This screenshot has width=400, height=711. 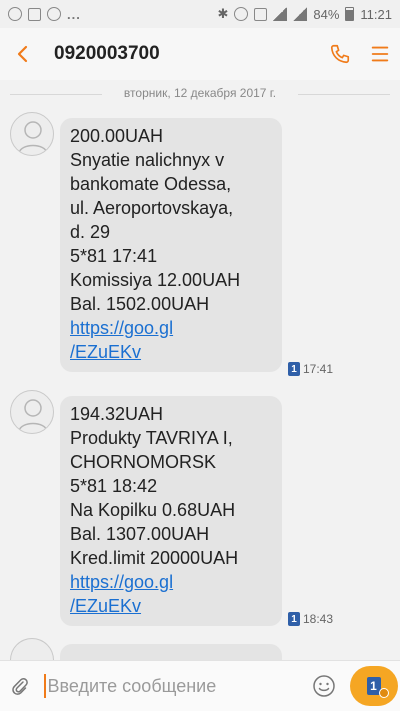 I want to click on message-line: 5*81 18:42, so click(x=114, y=486).